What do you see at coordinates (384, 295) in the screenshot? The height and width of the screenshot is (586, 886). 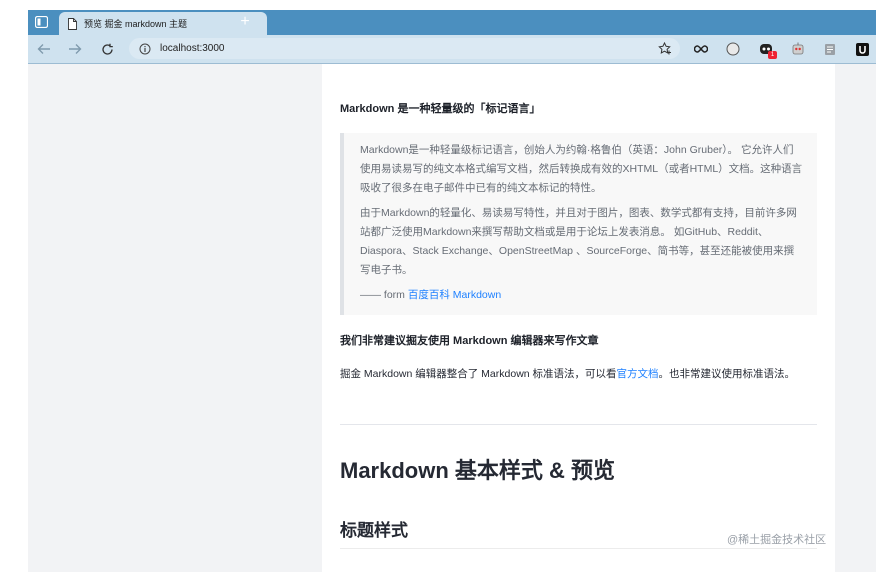 I see `quote-source-prefix: —— form` at bounding box center [384, 295].